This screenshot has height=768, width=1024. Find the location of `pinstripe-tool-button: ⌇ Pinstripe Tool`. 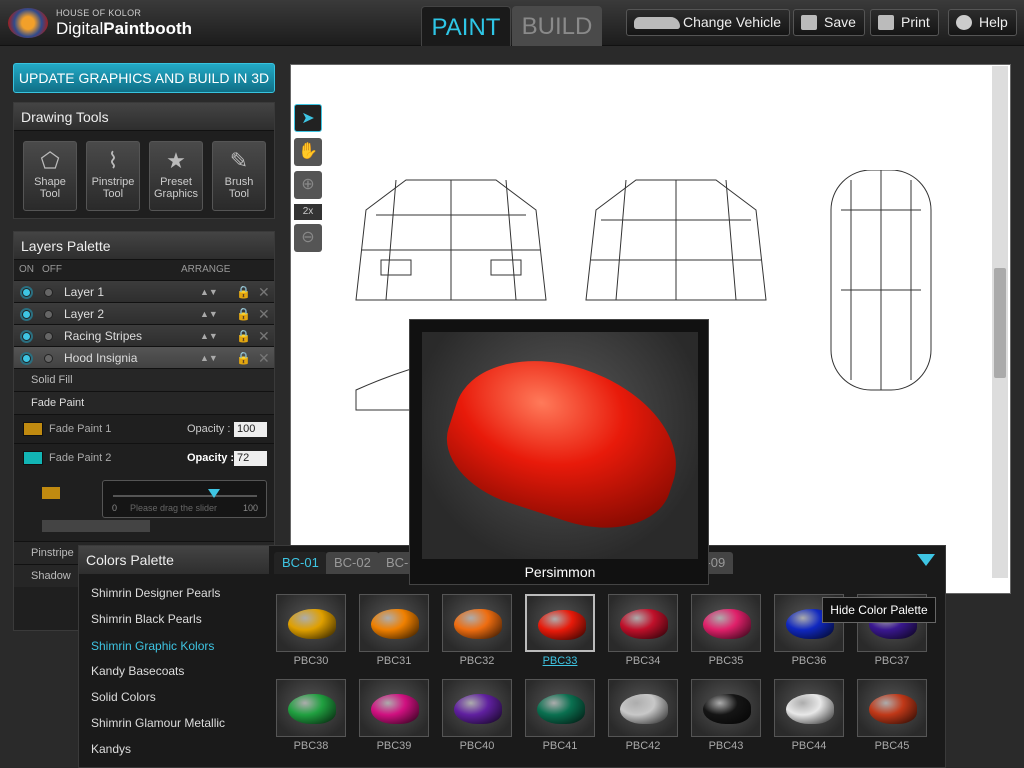

pinstripe-tool-button: ⌇ Pinstripe Tool is located at coordinates (113, 176).